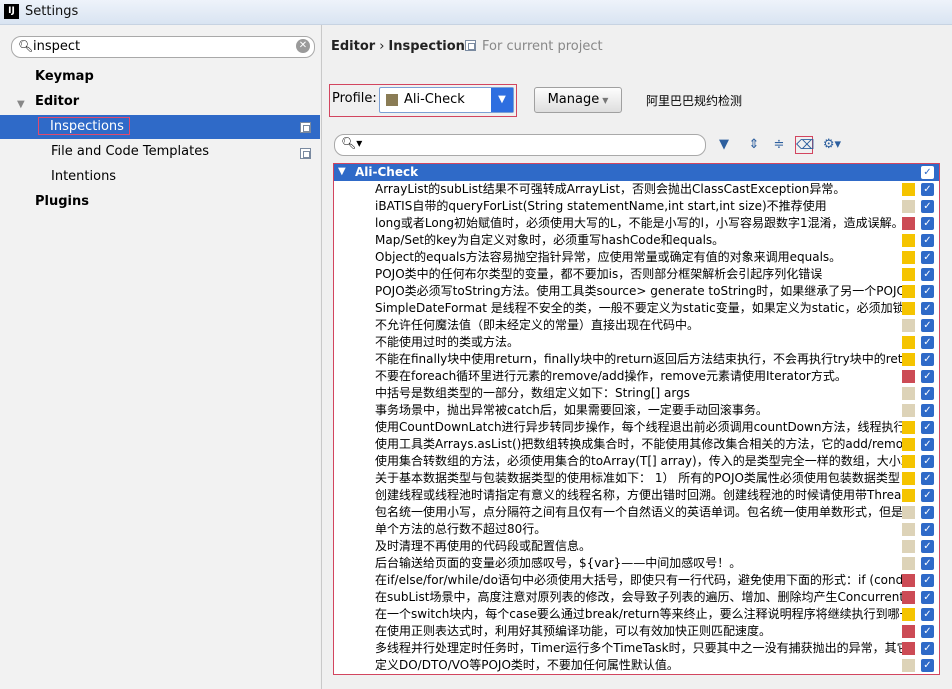 The width and height of the screenshot is (952, 689). What do you see at coordinates (636, 240) in the screenshot?
I see `inspection-row: Map/Set的key为自定义对象时，必须重写hashCode和equals。 ✓` at bounding box center [636, 240].